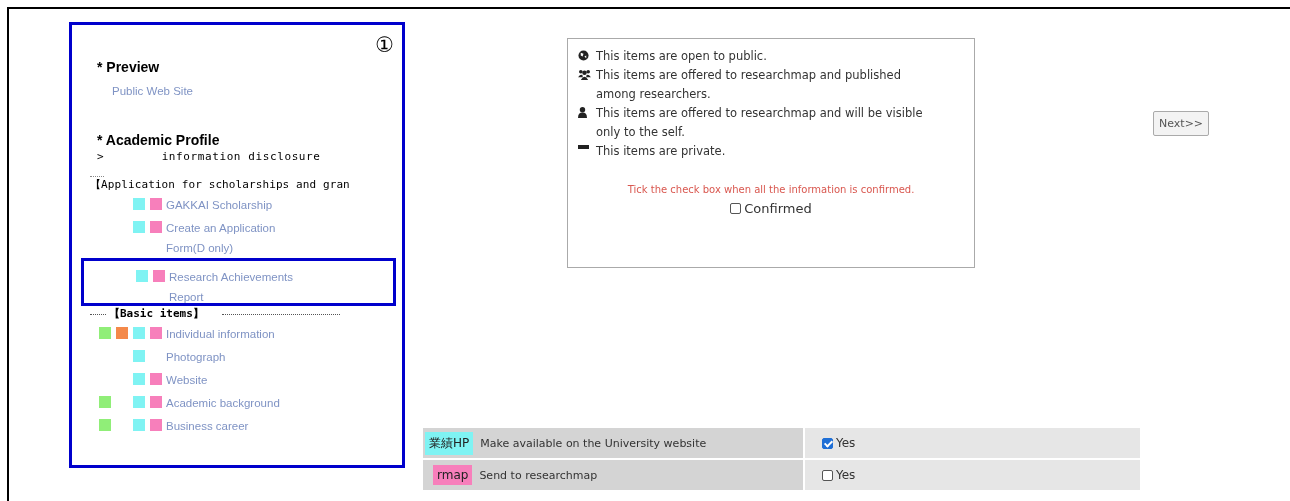  What do you see at coordinates (583, 147) in the screenshot?
I see `minus-icon` at bounding box center [583, 147].